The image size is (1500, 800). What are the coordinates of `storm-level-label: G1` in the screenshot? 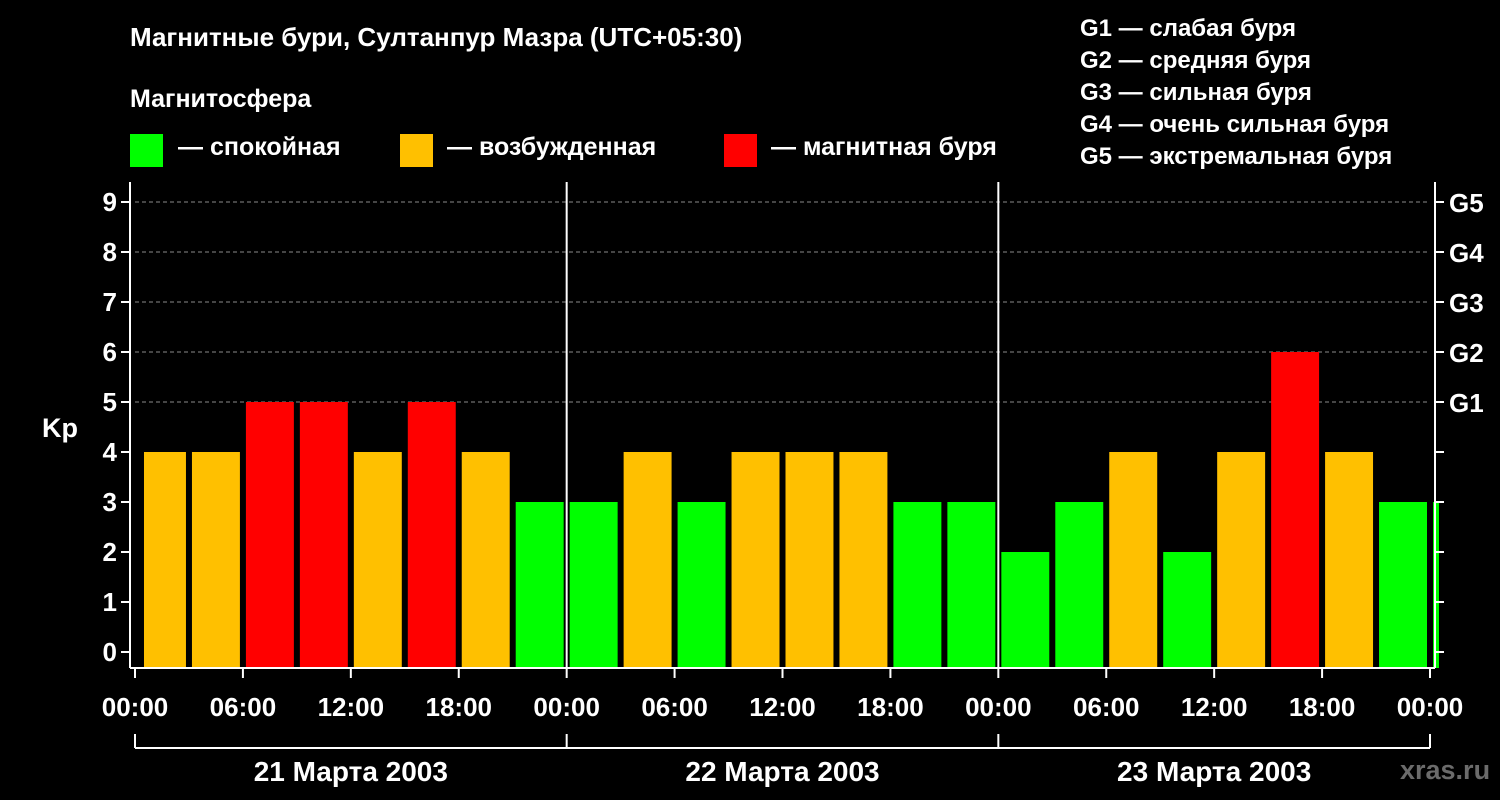 It's located at (1466, 403).